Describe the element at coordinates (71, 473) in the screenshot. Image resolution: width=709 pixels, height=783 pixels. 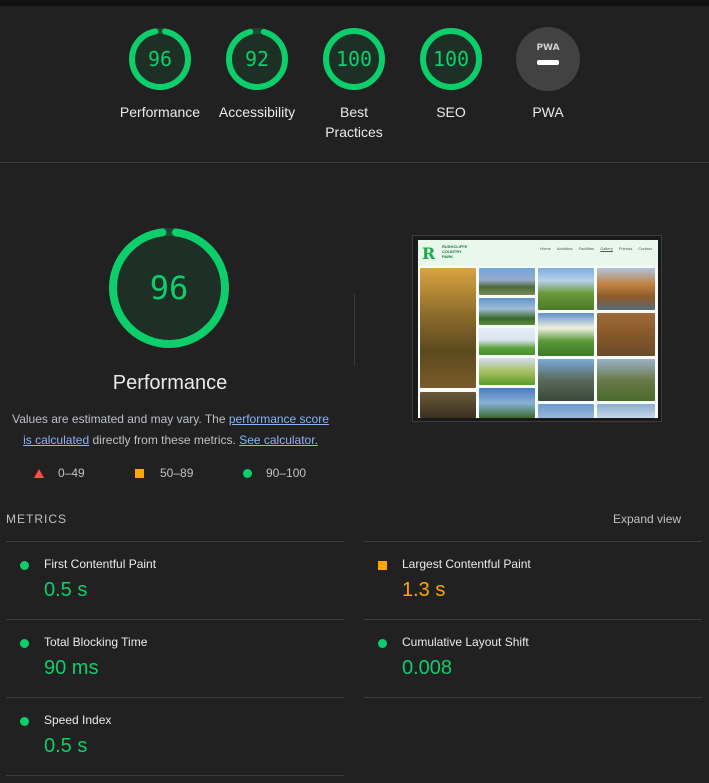
I see `legend-fail-label: 0–49` at that location.